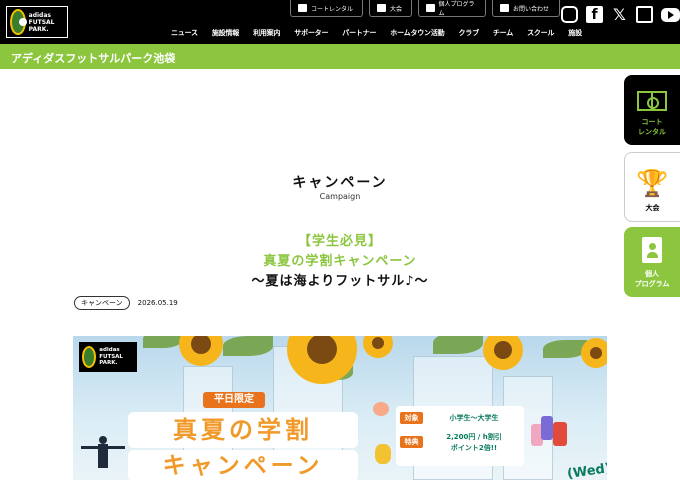  I want to click on tournament-button: 大会, so click(390, 8).